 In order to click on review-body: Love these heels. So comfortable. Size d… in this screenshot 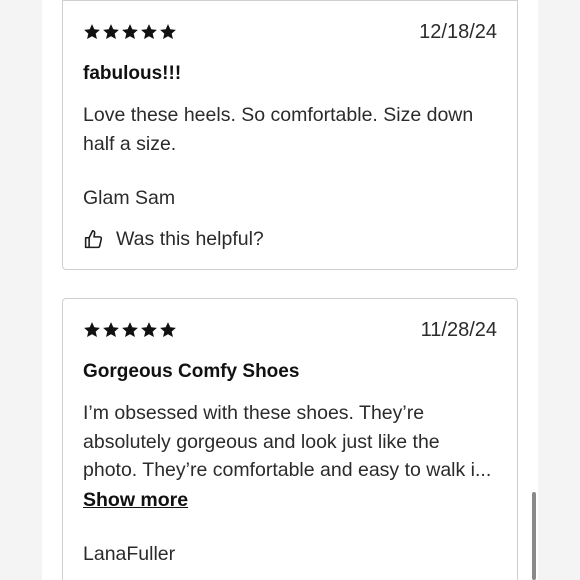, I will do `click(293, 129)`.